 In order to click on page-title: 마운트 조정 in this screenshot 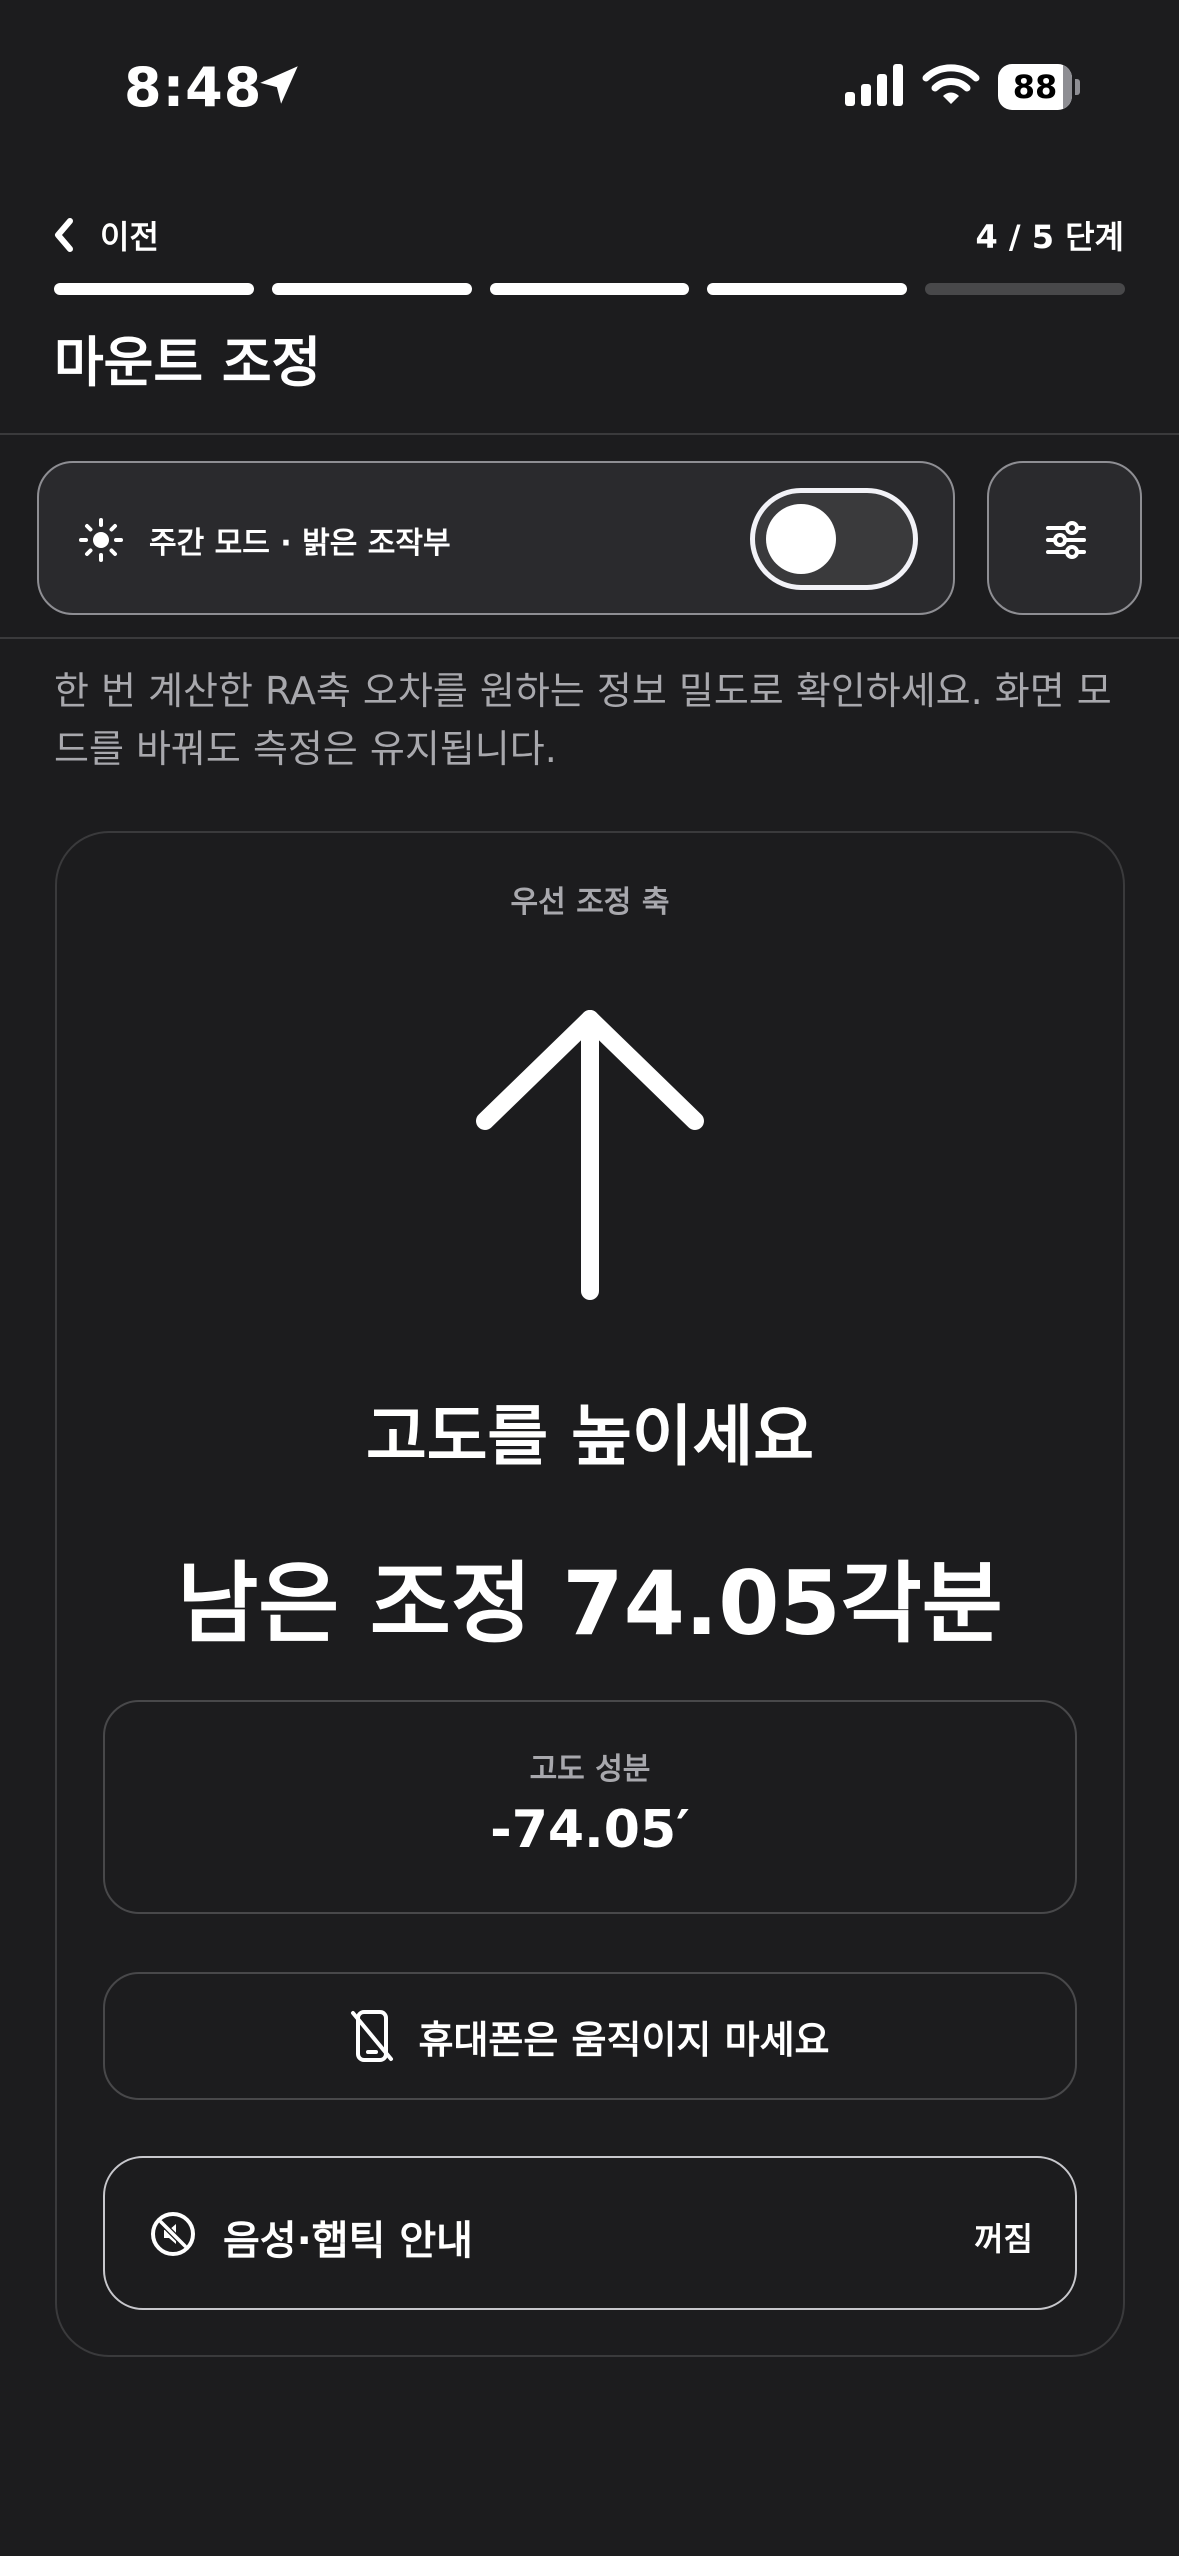, I will do `click(188, 362)`.